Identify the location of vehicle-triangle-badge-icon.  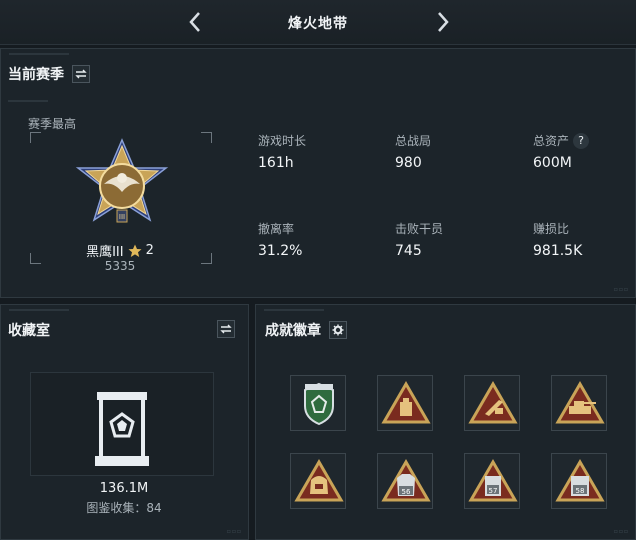
(580, 402).